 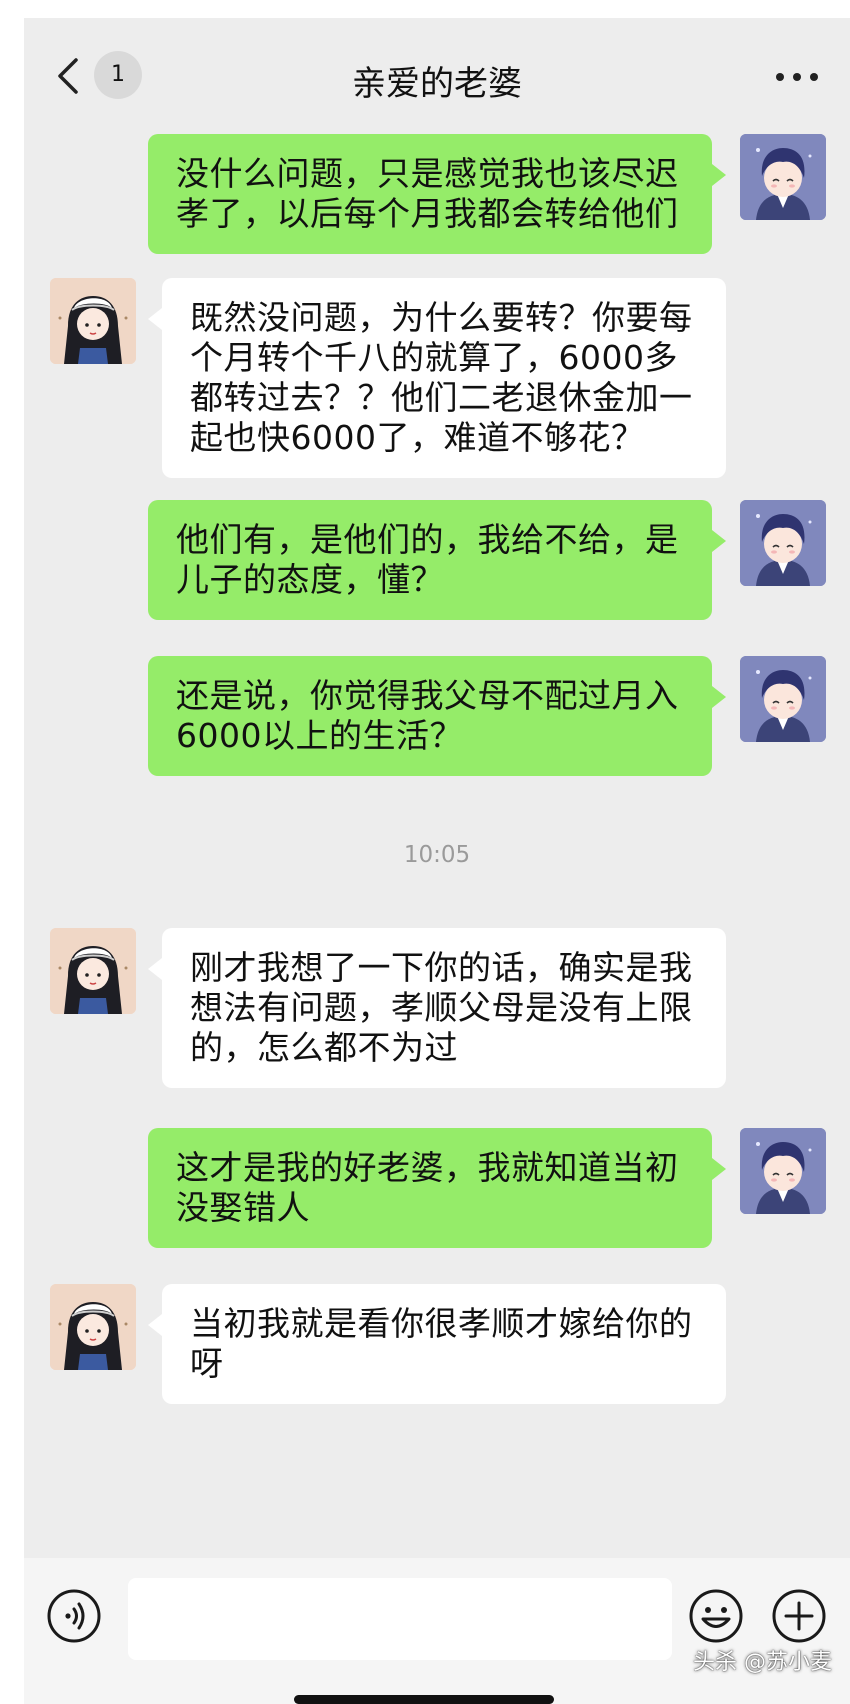 What do you see at coordinates (437, 194) in the screenshot?
I see `message-bubble-sent: 没什么问题，只是感觉我也该尽迟孝了，以后每个月我都会转给他们` at bounding box center [437, 194].